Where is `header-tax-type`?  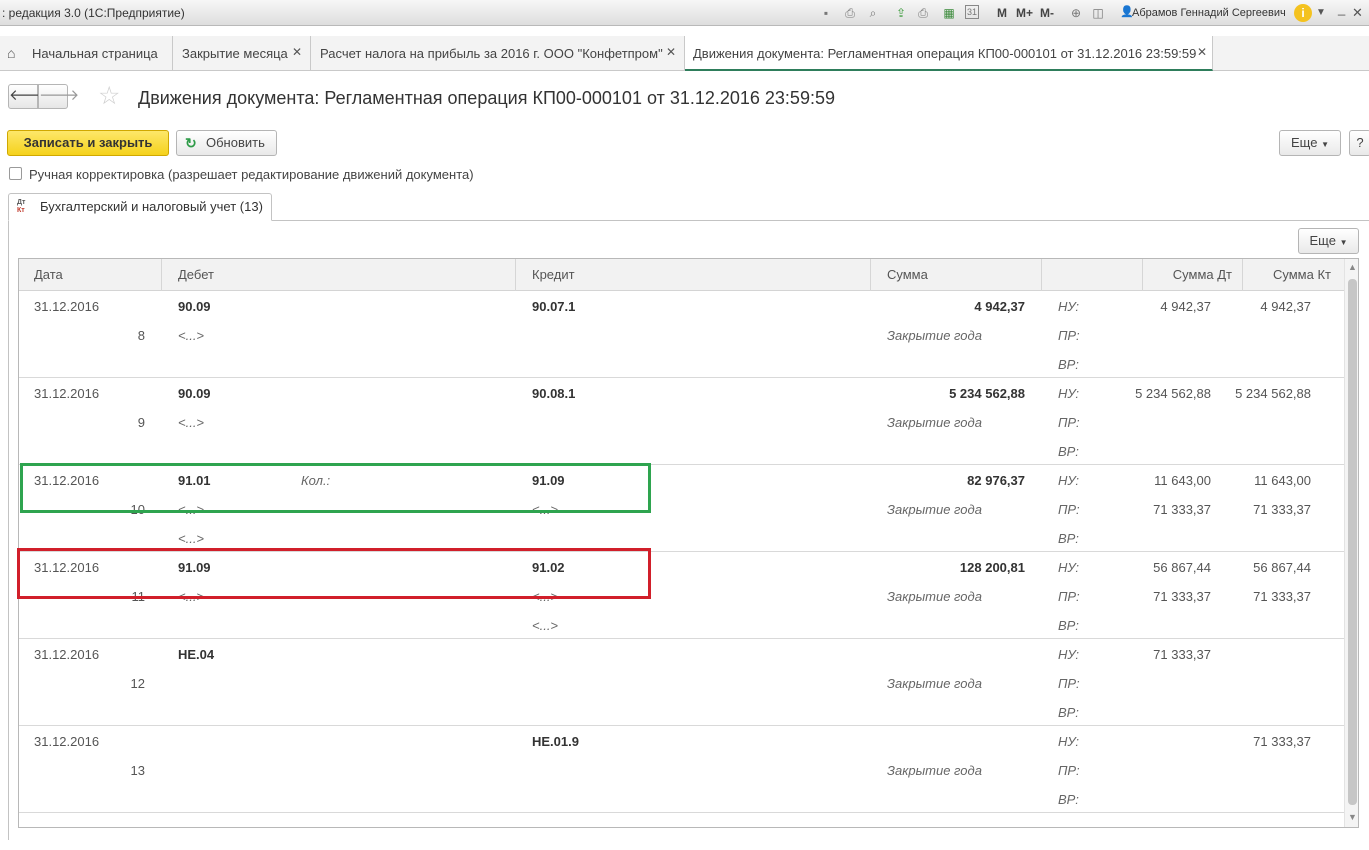 header-tax-type is located at coordinates (1092, 275).